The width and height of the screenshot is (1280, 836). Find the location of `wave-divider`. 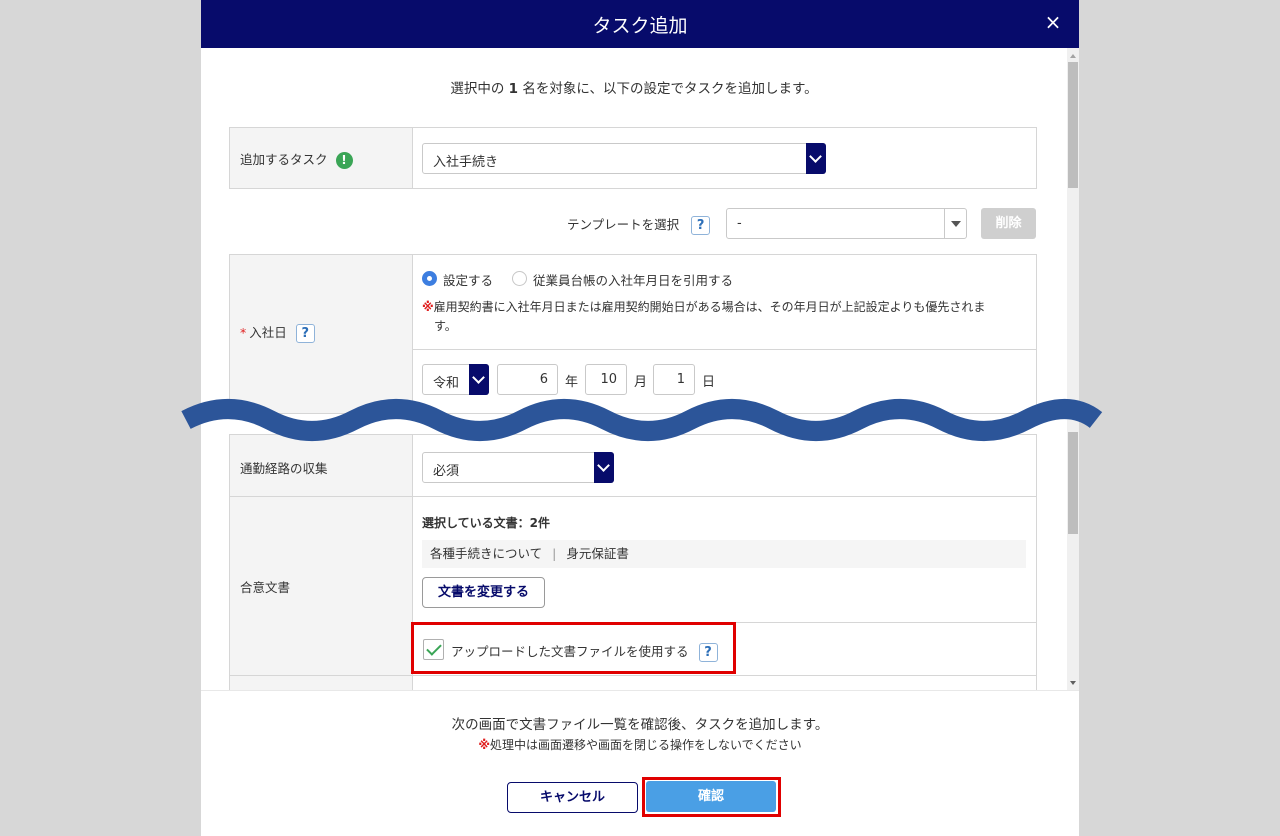

wave-divider is located at coordinates (642, 420).